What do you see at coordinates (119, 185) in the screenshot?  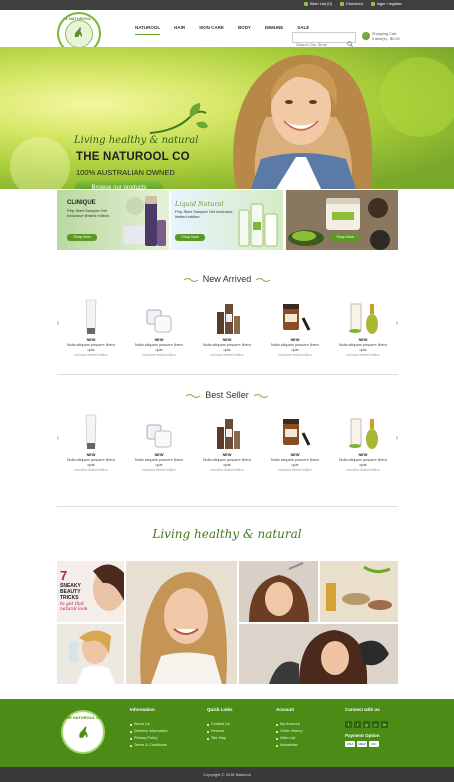 I see `browse-products-button: Browse our products` at bounding box center [119, 185].